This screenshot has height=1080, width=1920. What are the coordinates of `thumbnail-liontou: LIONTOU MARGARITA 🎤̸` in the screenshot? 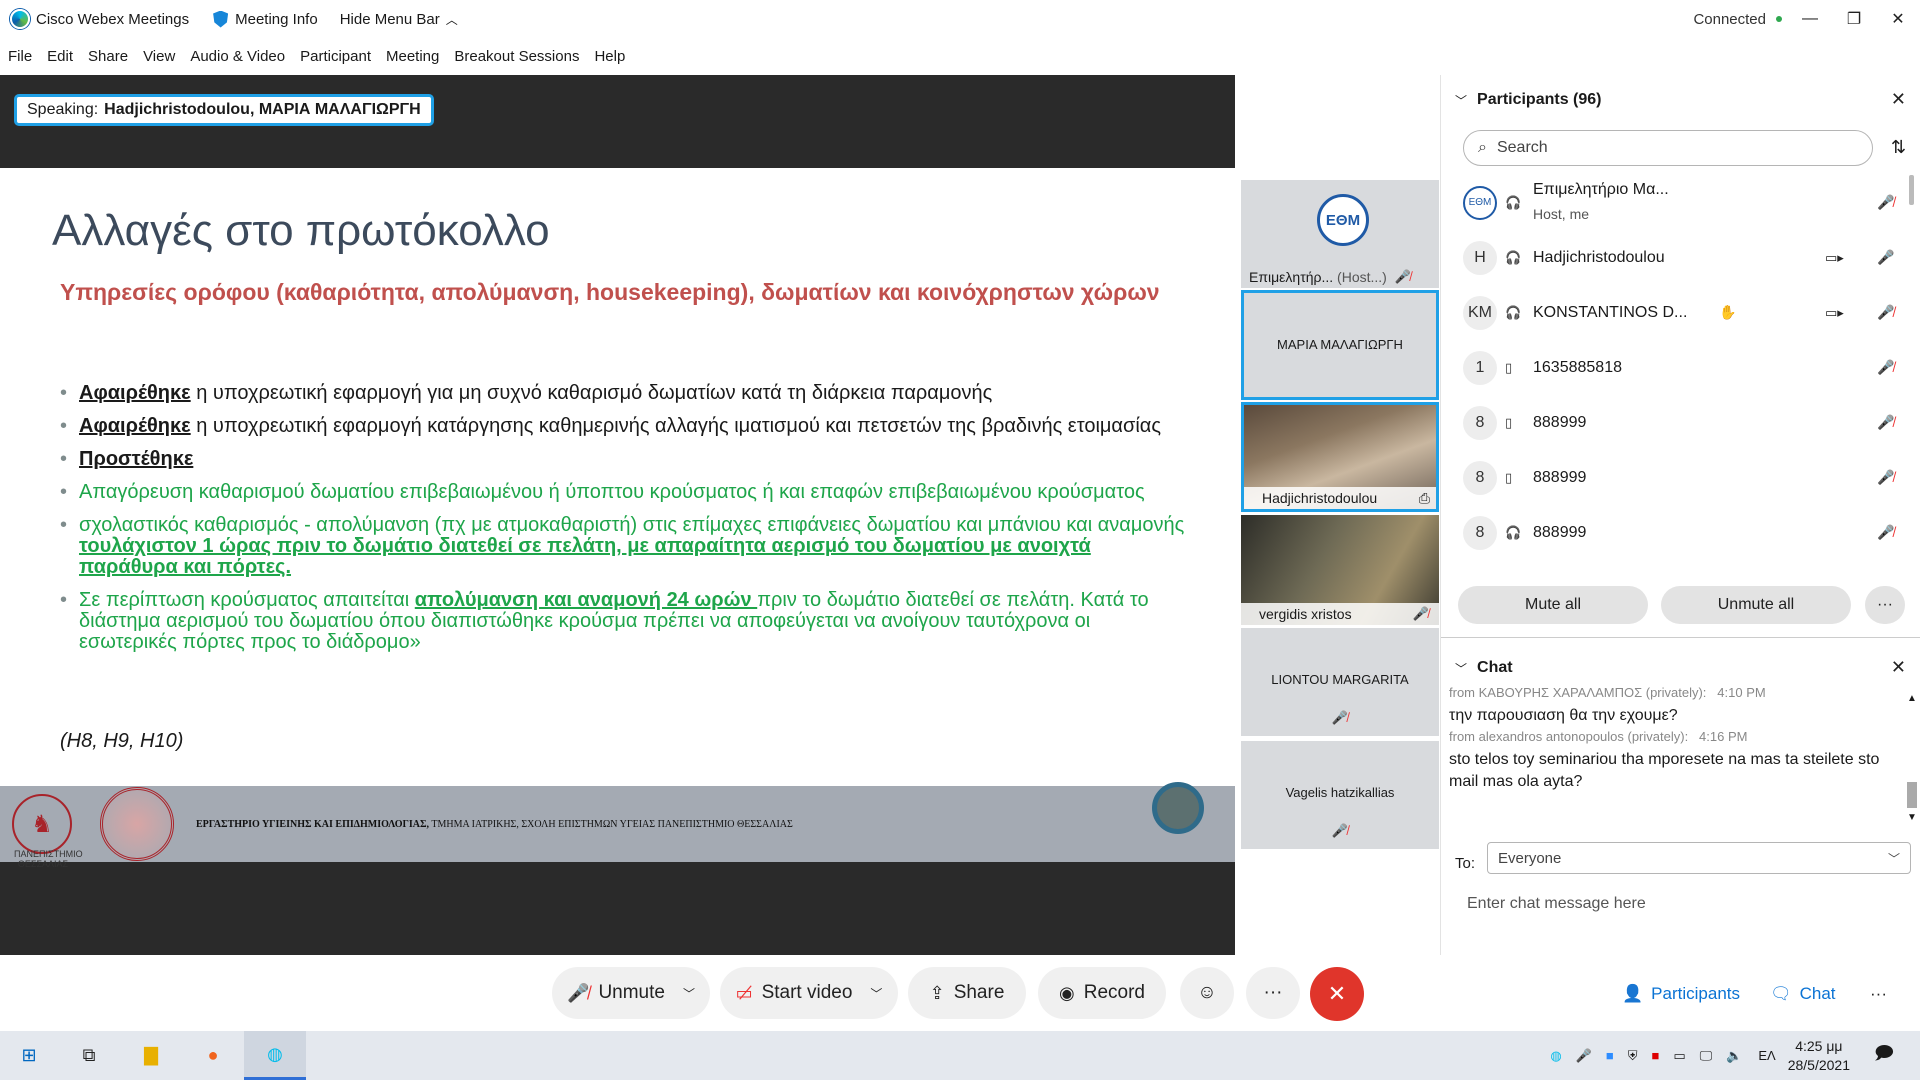 It's located at (1340, 682).